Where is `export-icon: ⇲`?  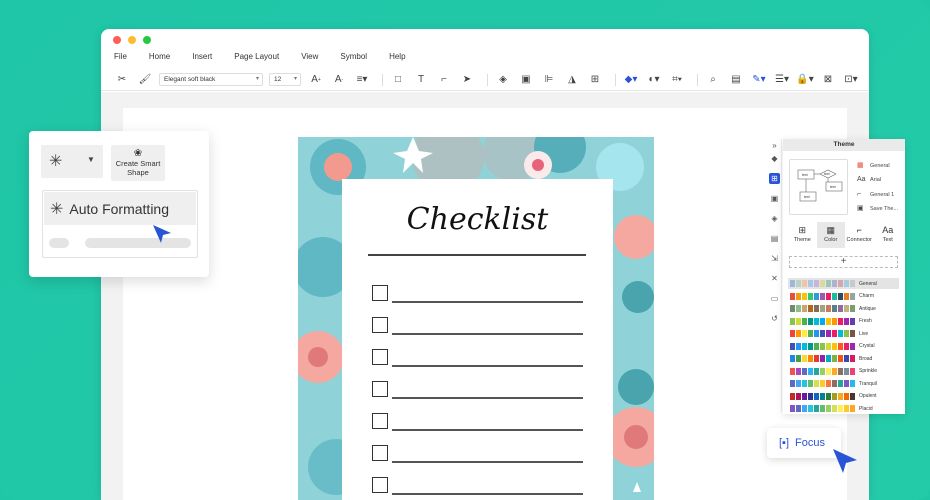 export-icon: ⇲ is located at coordinates (774, 258).